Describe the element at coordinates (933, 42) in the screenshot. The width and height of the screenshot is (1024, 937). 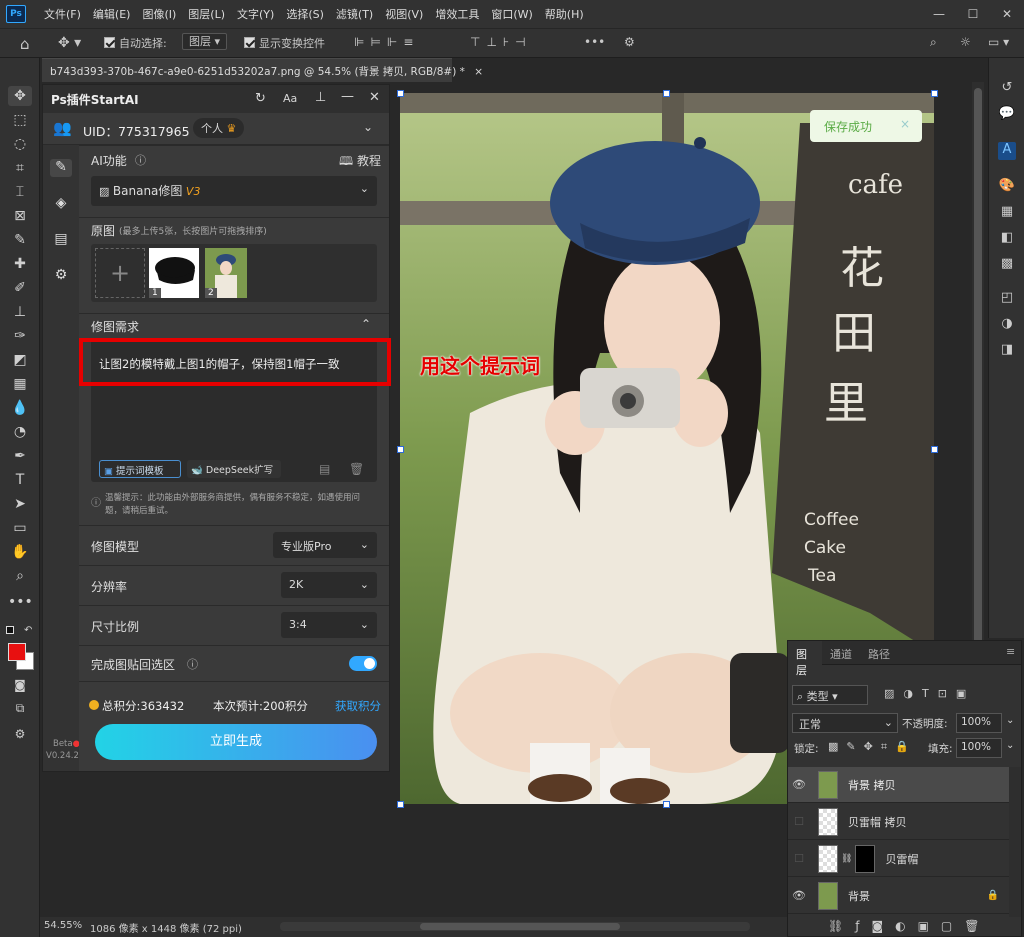
I see `search-icon: ⌕` at that location.